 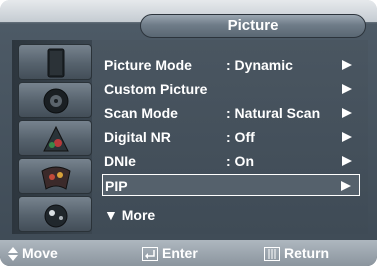 I want to click on picture-icon, so click(x=56, y=178).